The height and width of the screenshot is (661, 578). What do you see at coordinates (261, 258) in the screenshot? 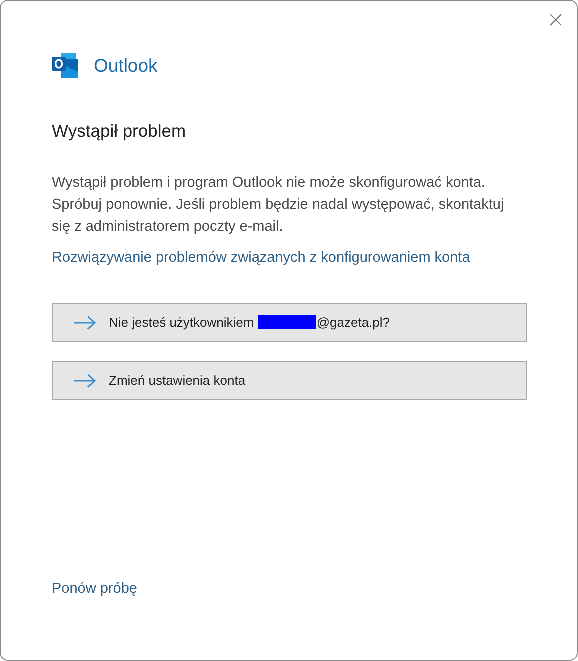
I see `troubleshoot-link: Rozwiązywanie problemów związanych z konfigurowaniem konta` at bounding box center [261, 258].